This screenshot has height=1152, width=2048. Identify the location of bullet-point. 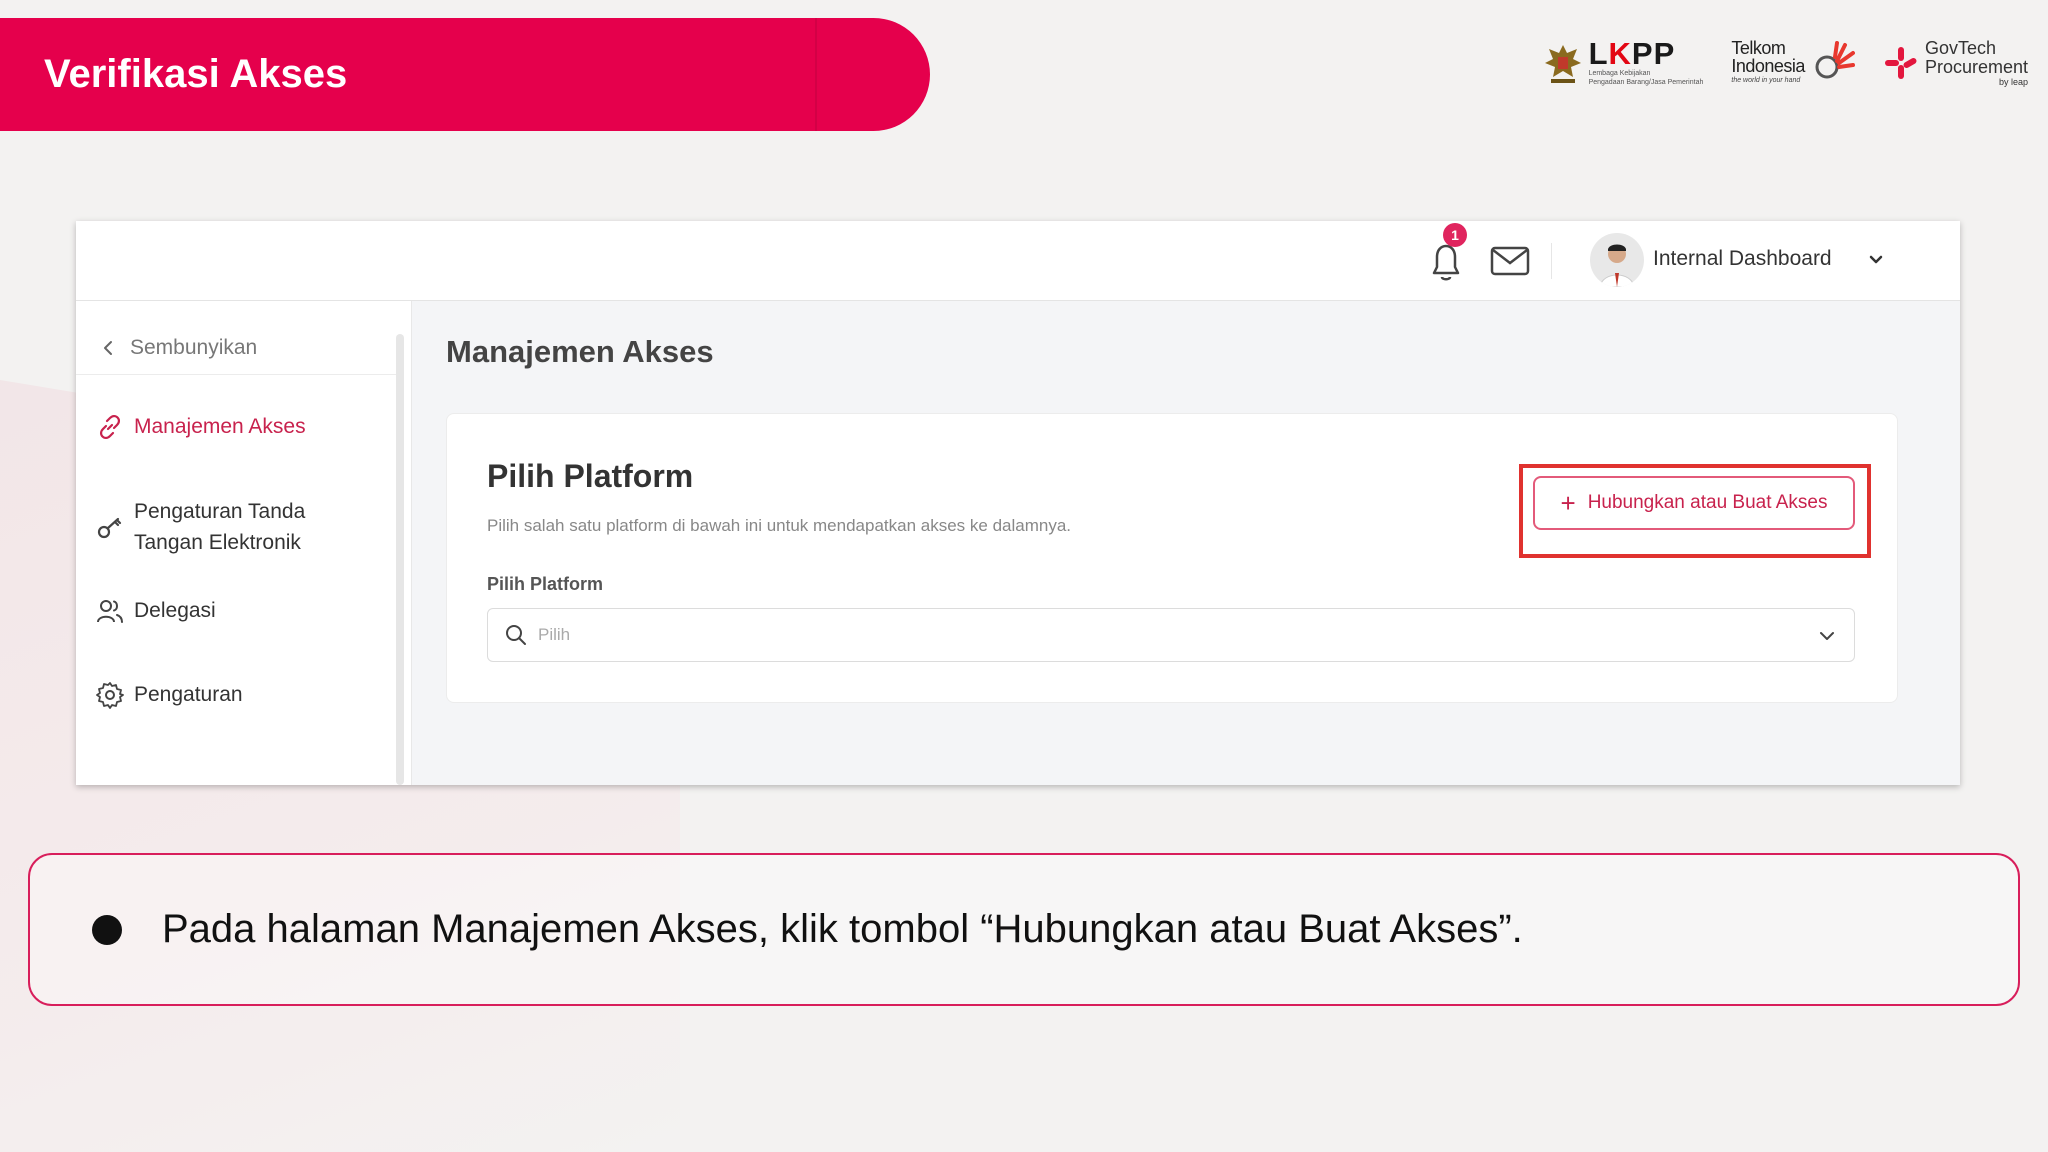
(107, 929).